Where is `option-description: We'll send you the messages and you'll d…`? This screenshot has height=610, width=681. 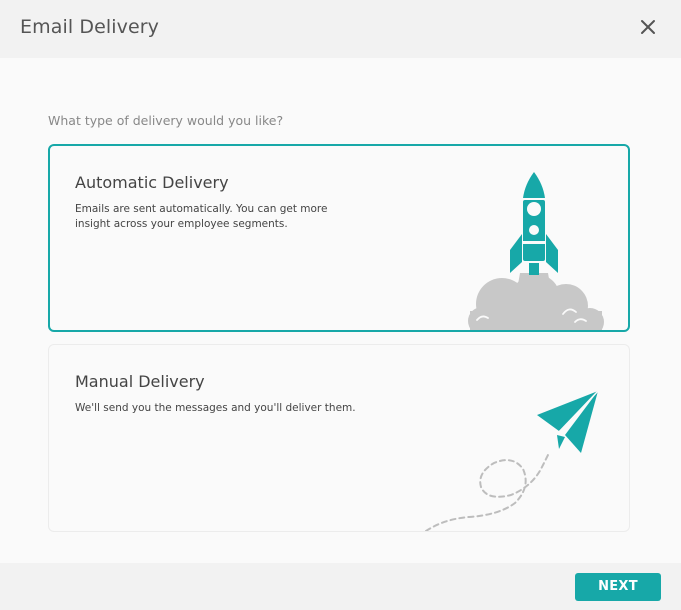
option-description: We'll send you the messages and you'll d… is located at coordinates (215, 408).